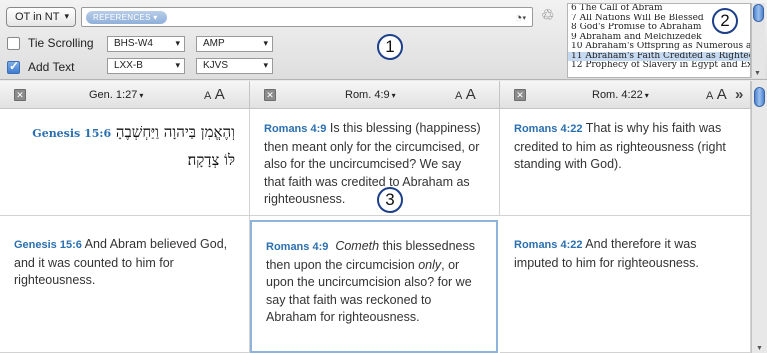 The width and height of the screenshot is (767, 353). What do you see at coordinates (759, 217) in the screenshot?
I see `main-scrollbar: ▼` at bounding box center [759, 217].